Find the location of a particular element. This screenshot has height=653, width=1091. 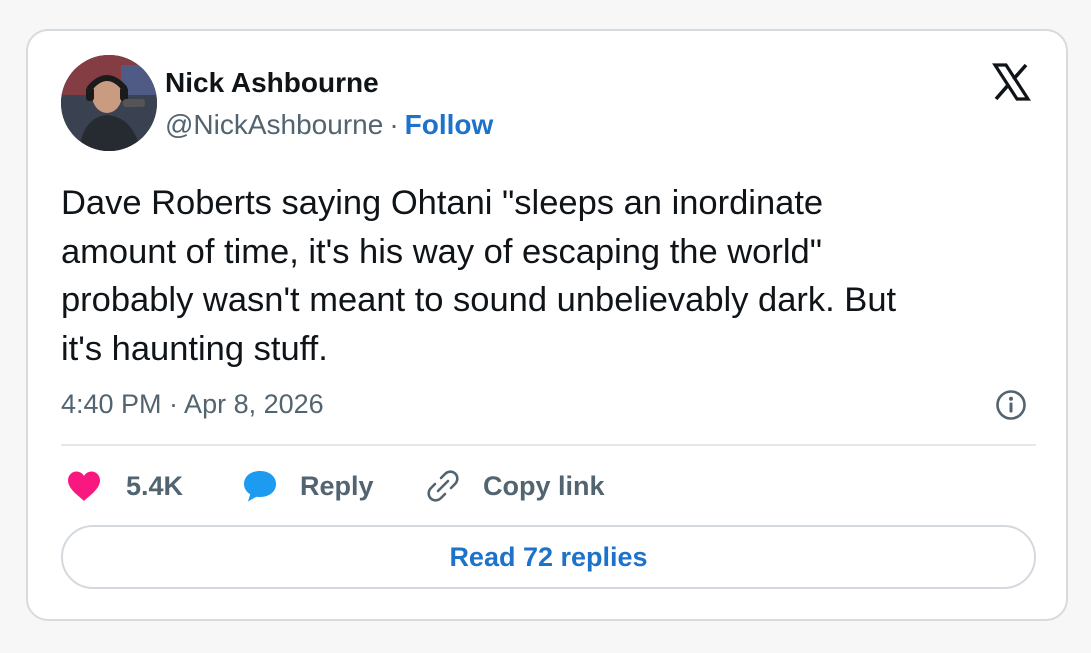

author-display-name: Nick Ashbourne is located at coordinates (272, 83).